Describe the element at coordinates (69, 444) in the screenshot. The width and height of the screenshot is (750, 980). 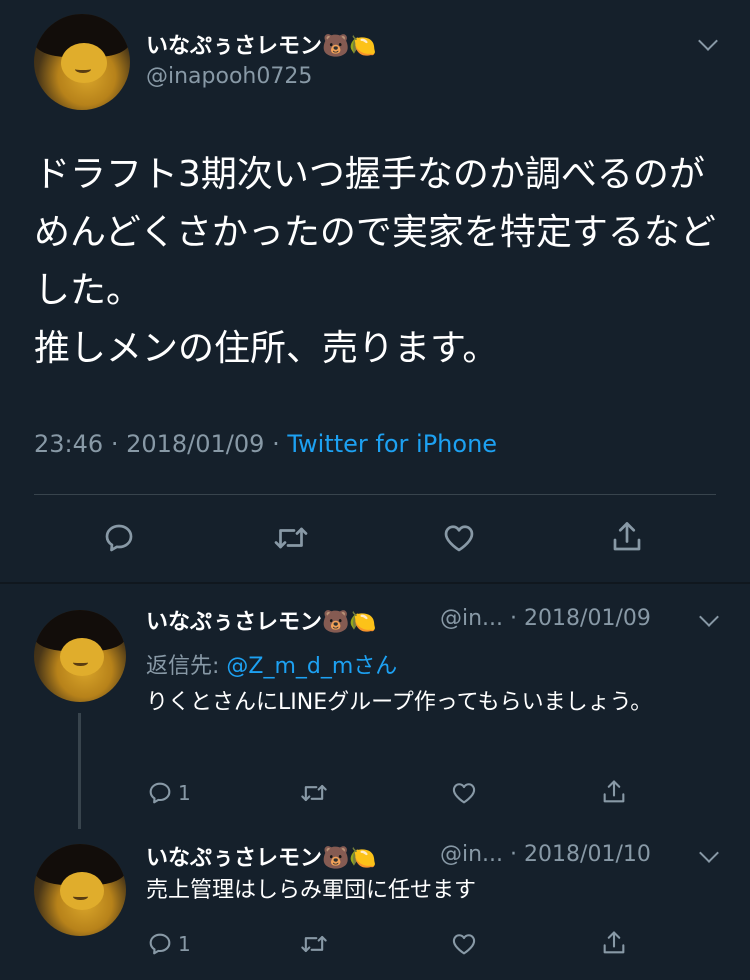
I see `tweet-time: 23:46` at that location.